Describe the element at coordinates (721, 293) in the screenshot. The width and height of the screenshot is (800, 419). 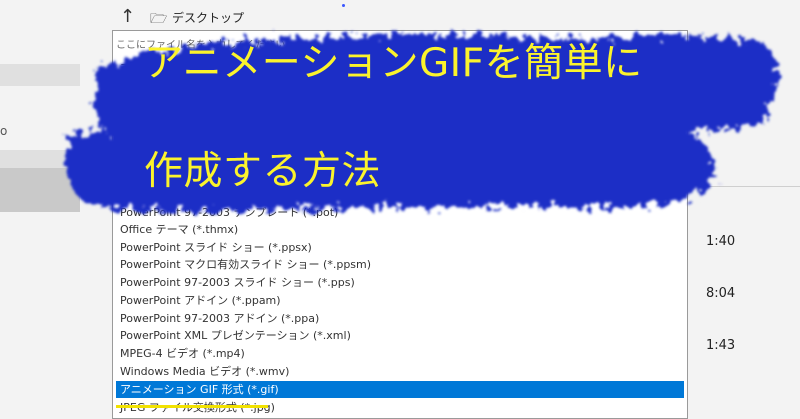
I see `modified-time: 8:04` at that location.